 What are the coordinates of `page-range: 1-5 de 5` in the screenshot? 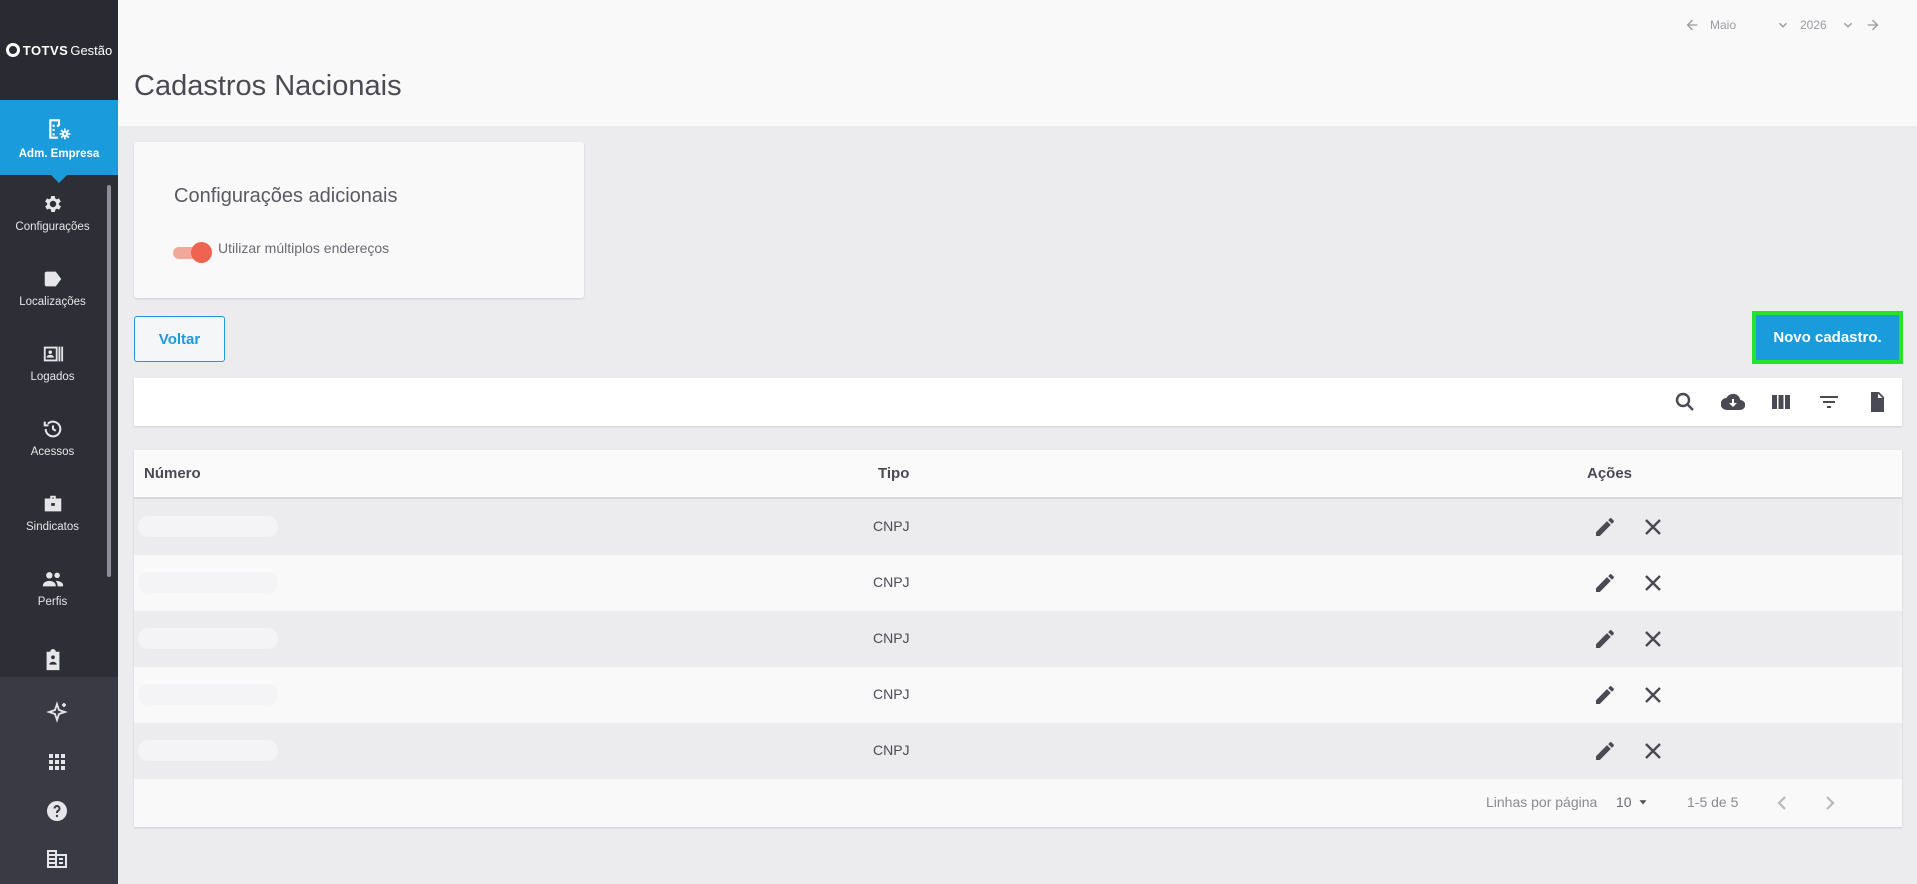 It's located at (1713, 802).